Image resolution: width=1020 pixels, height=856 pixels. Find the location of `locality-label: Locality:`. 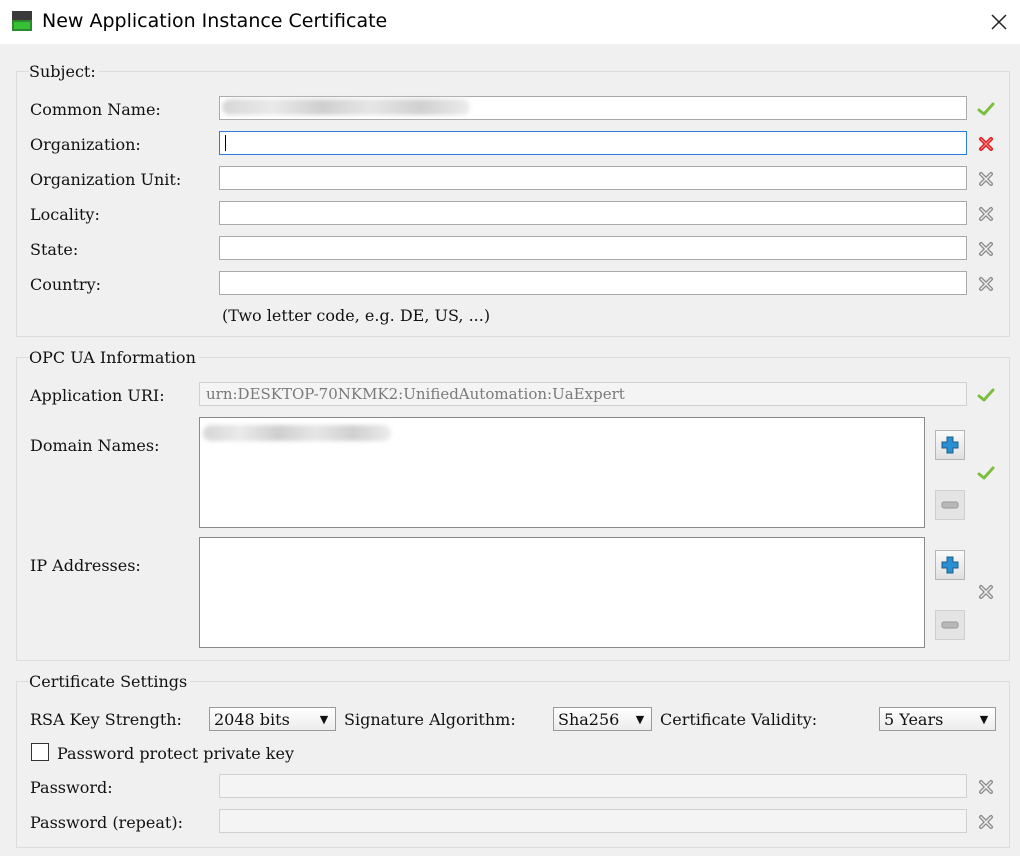

locality-label: Locality: is located at coordinates (65, 214).